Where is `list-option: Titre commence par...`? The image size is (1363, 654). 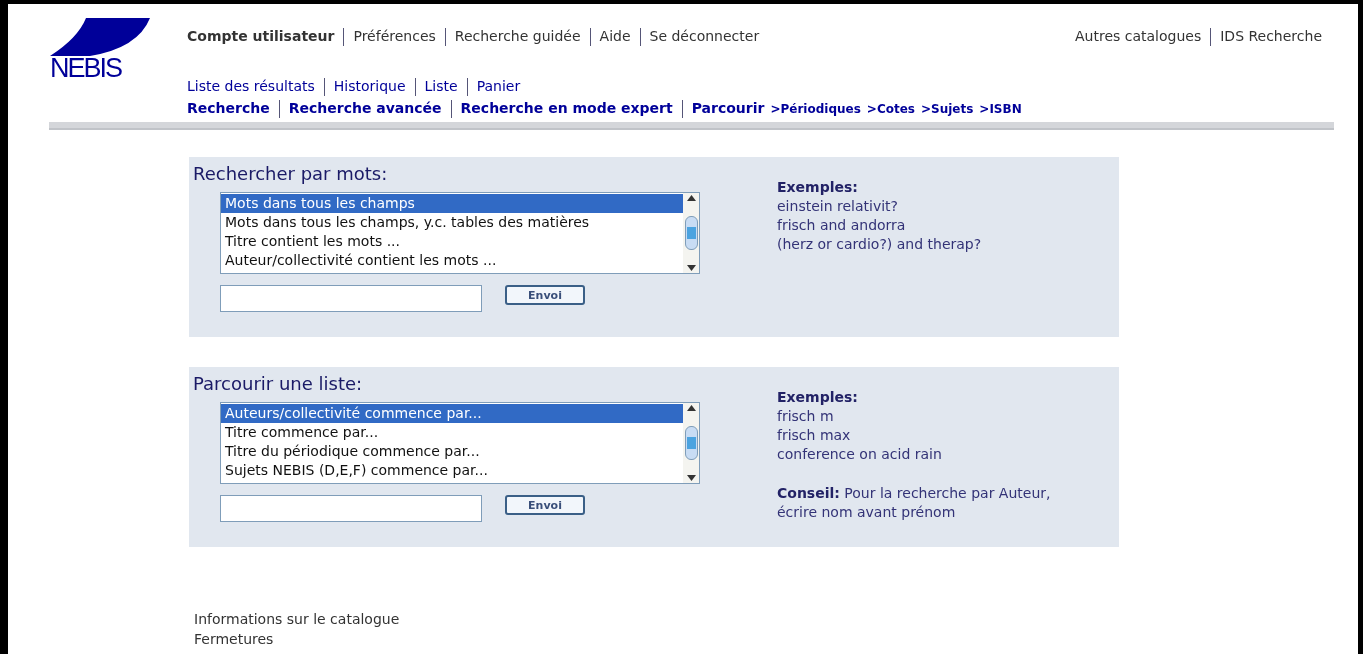
list-option: Titre commence par... is located at coordinates (452, 432).